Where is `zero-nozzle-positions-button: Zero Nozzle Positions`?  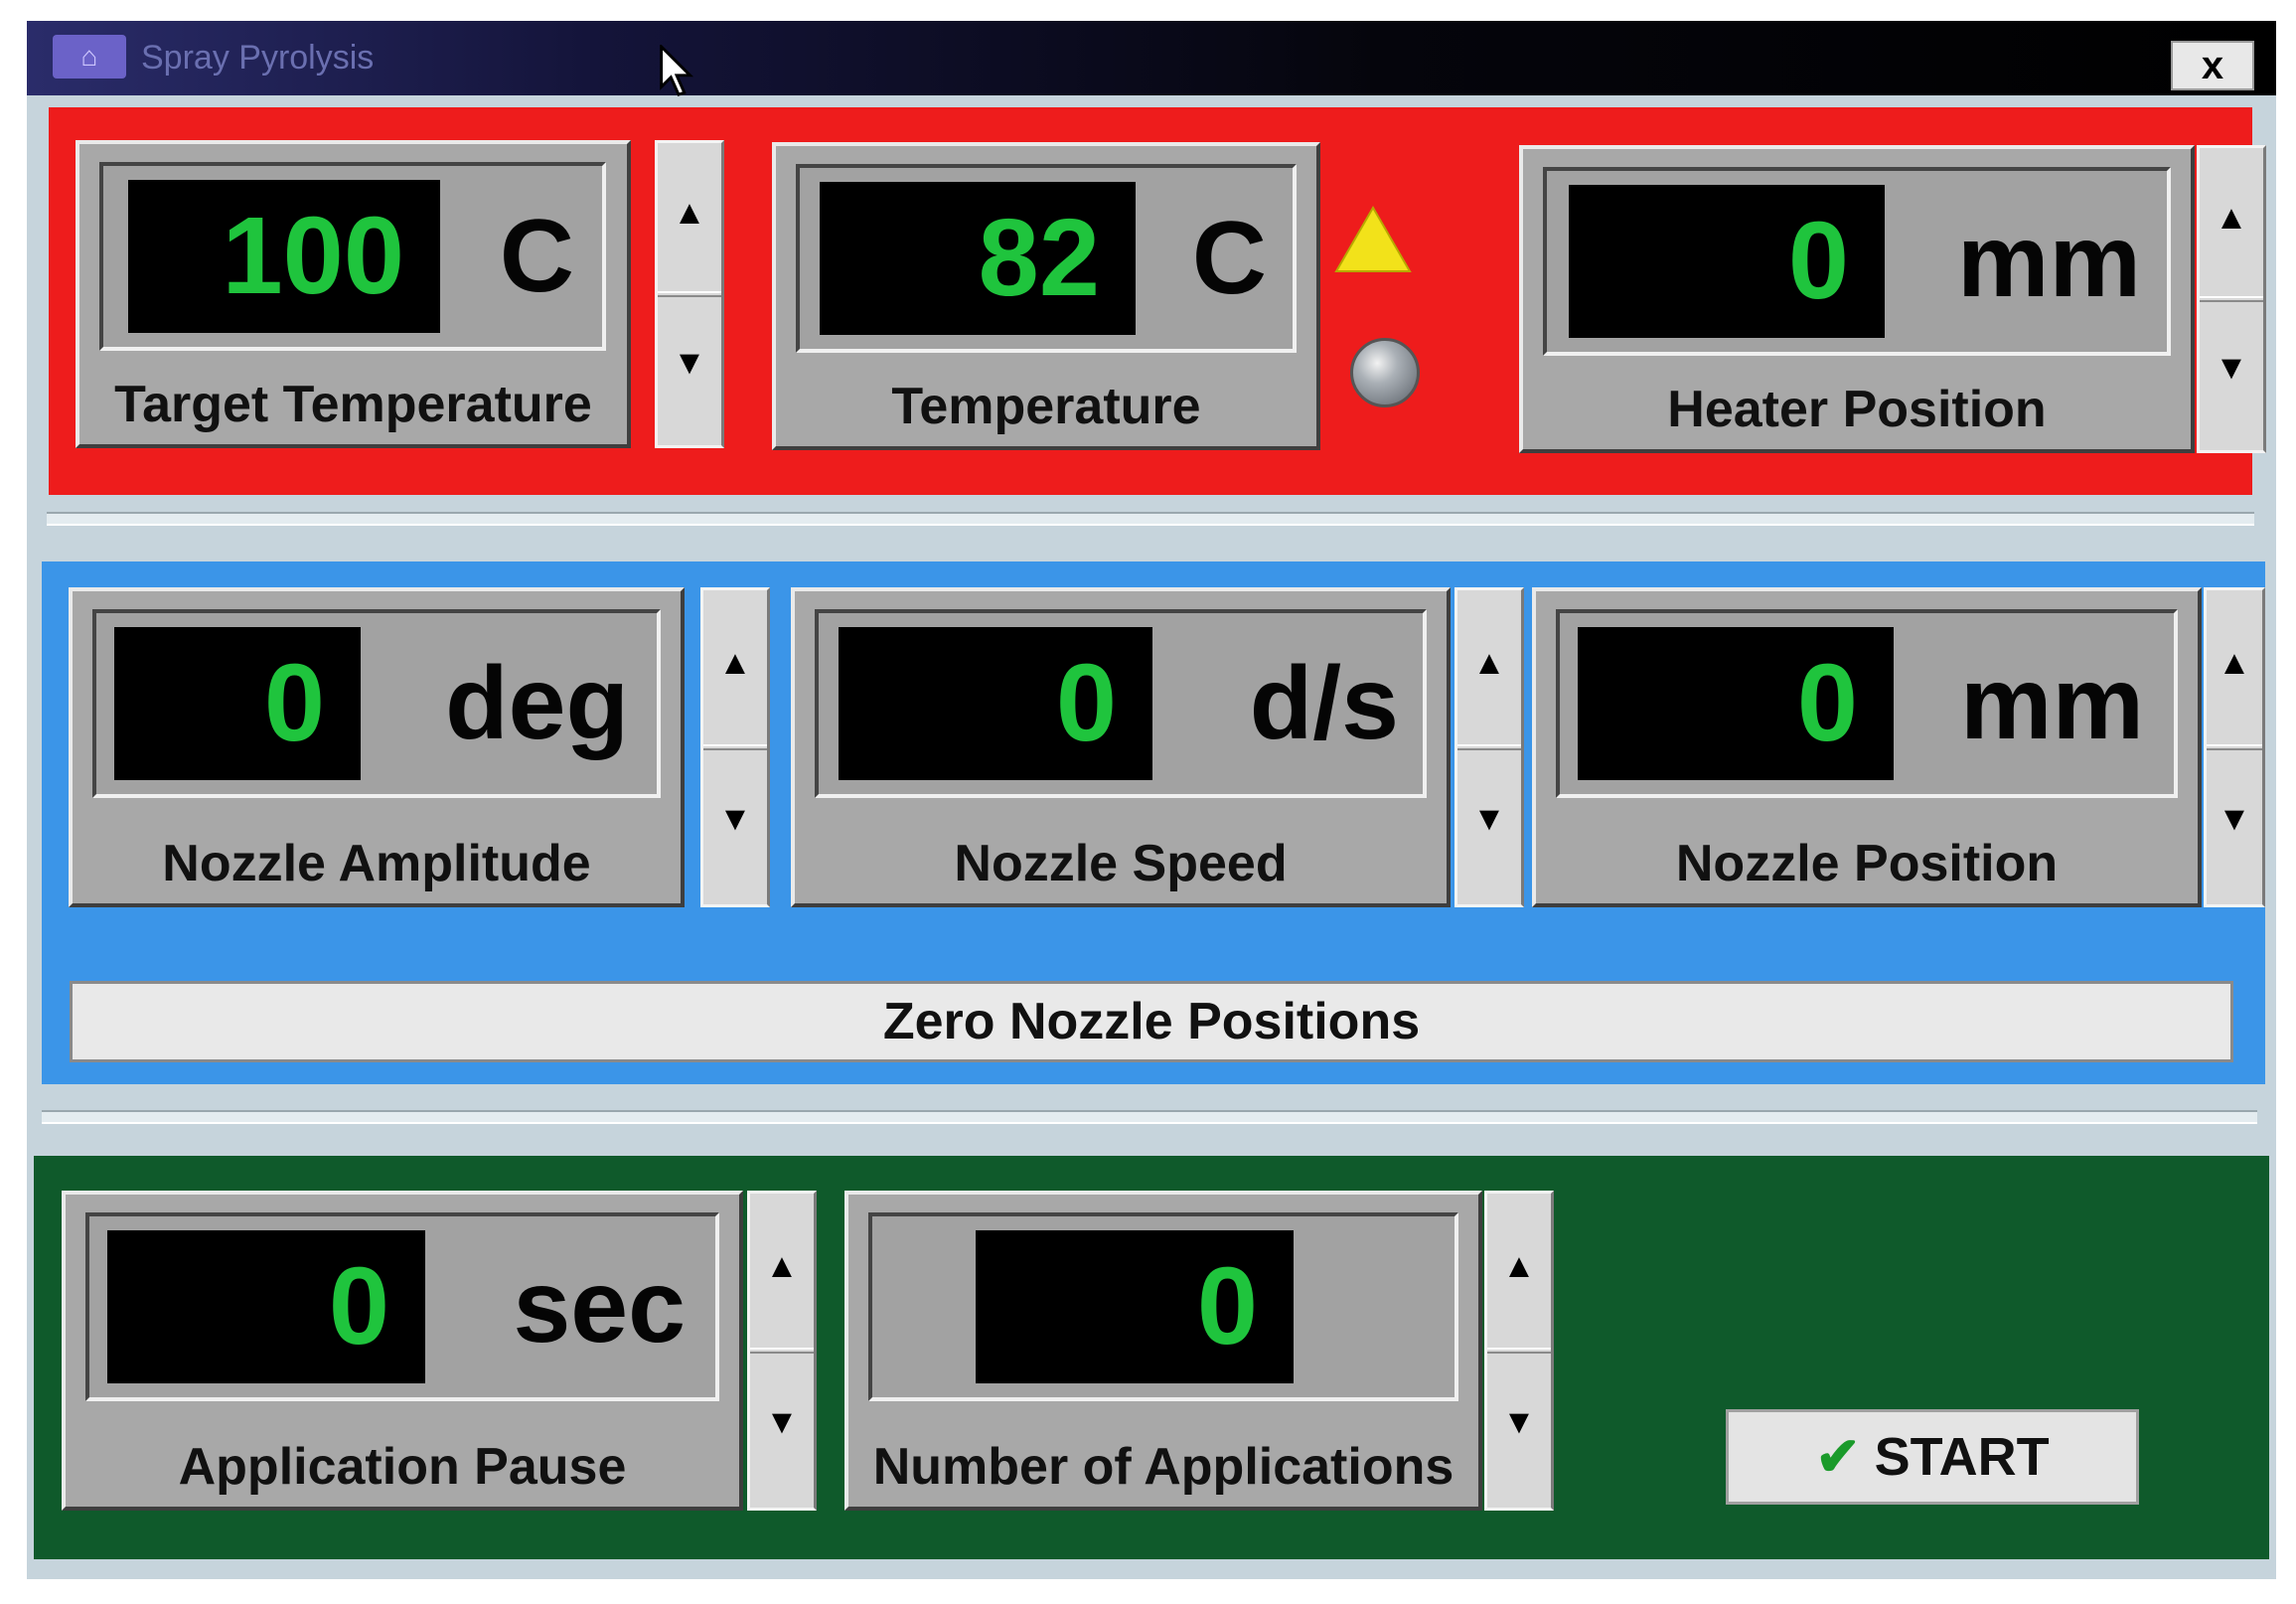
zero-nozzle-positions-button: Zero Nozzle Positions is located at coordinates (1151, 1021).